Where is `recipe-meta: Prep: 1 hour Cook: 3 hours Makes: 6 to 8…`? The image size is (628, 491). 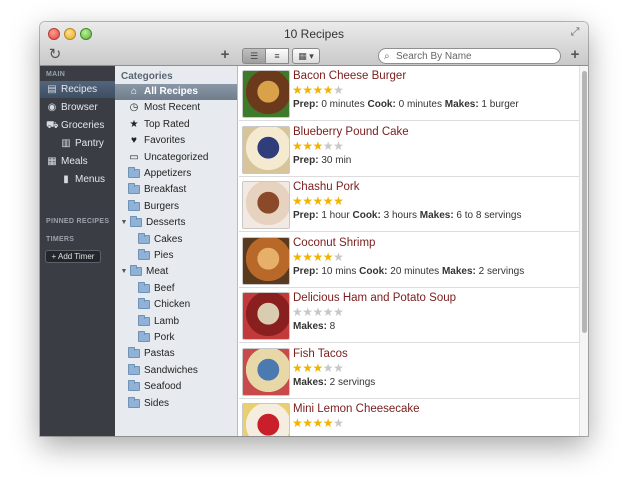
recipe-meta: Prep: 1 hour Cook: 3 hours Makes: 6 to 8… is located at coordinates (407, 215).